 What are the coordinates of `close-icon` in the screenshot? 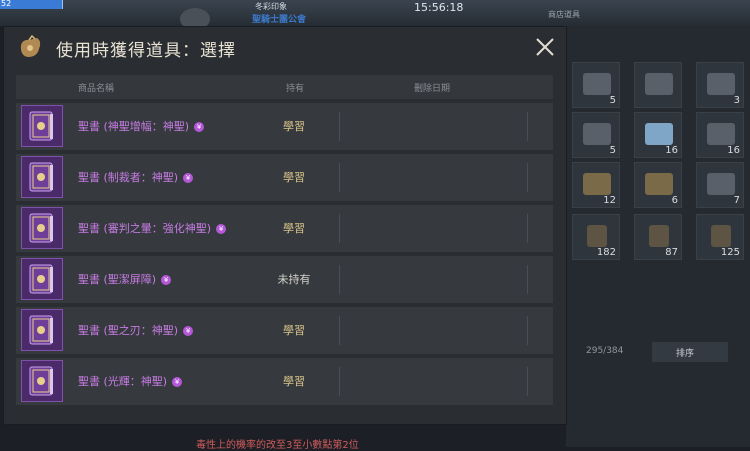 It's located at (545, 47).